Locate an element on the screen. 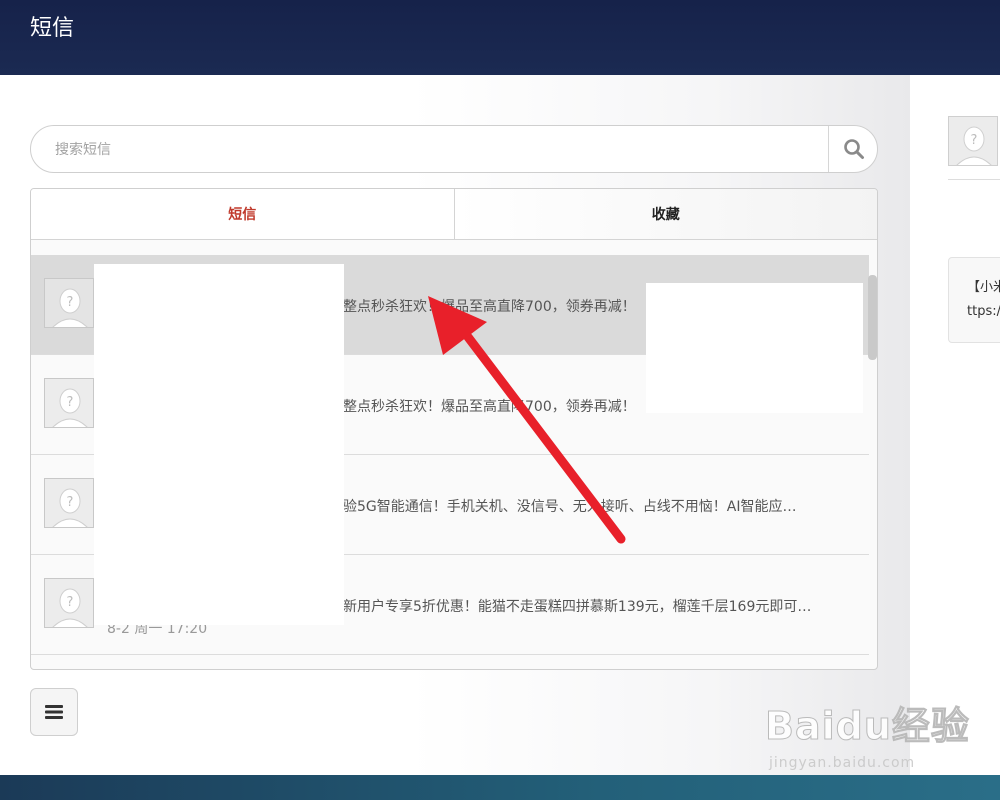 This screenshot has height=800, width=1000. contact-avatar: ? is located at coordinates (973, 141).